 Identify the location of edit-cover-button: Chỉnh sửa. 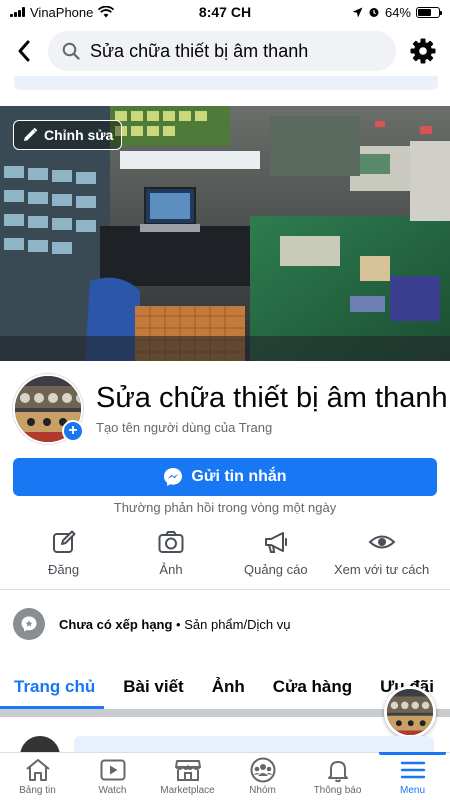
(68, 135).